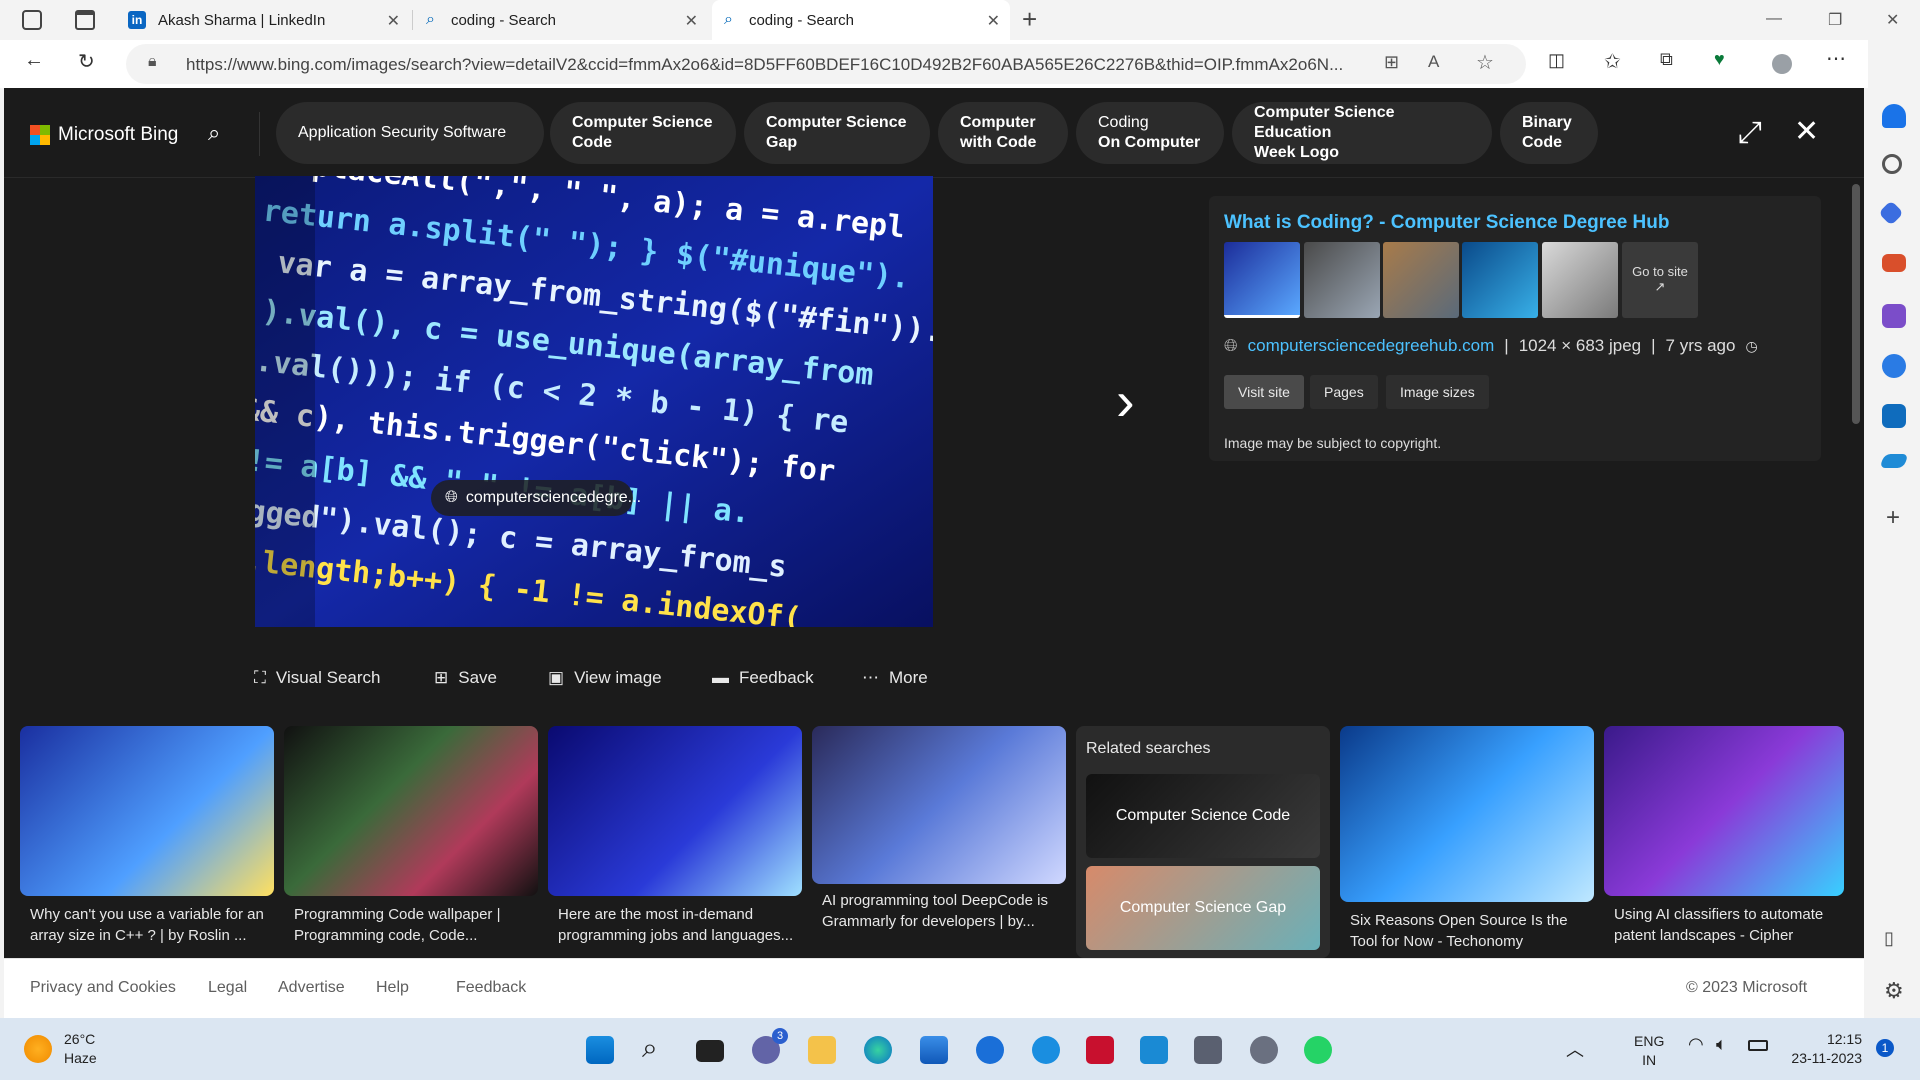 The height and width of the screenshot is (1080, 1920). I want to click on restore-button: ❐, so click(1835, 20).